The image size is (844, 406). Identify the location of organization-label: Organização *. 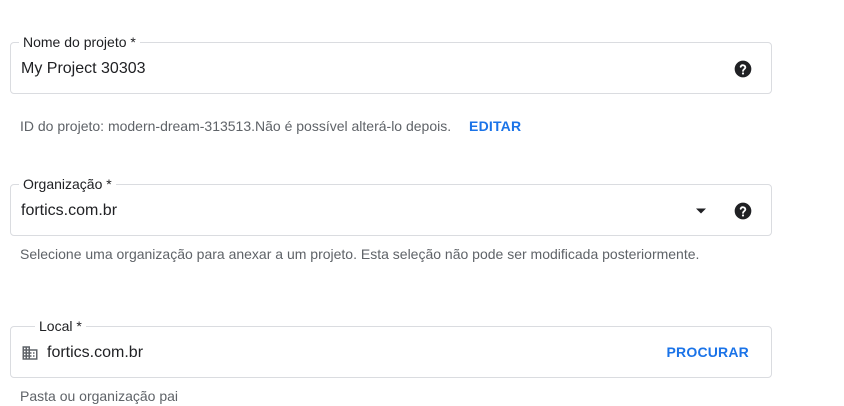
(67, 184).